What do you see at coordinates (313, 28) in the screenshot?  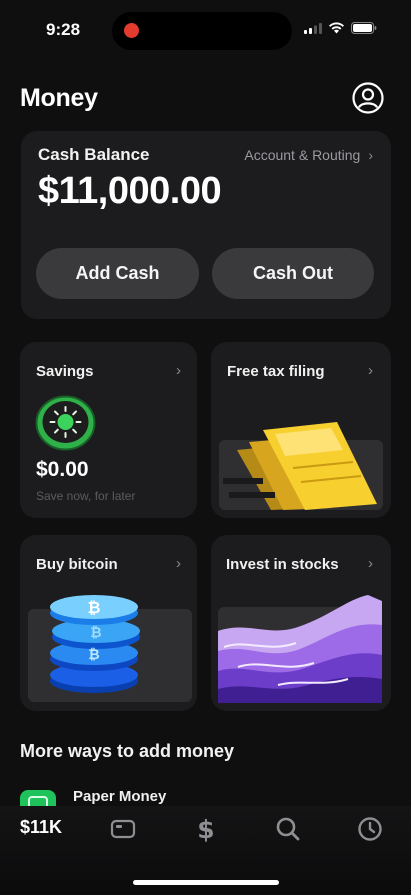 I see `cellular-signal-icon` at bounding box center [313, 28].